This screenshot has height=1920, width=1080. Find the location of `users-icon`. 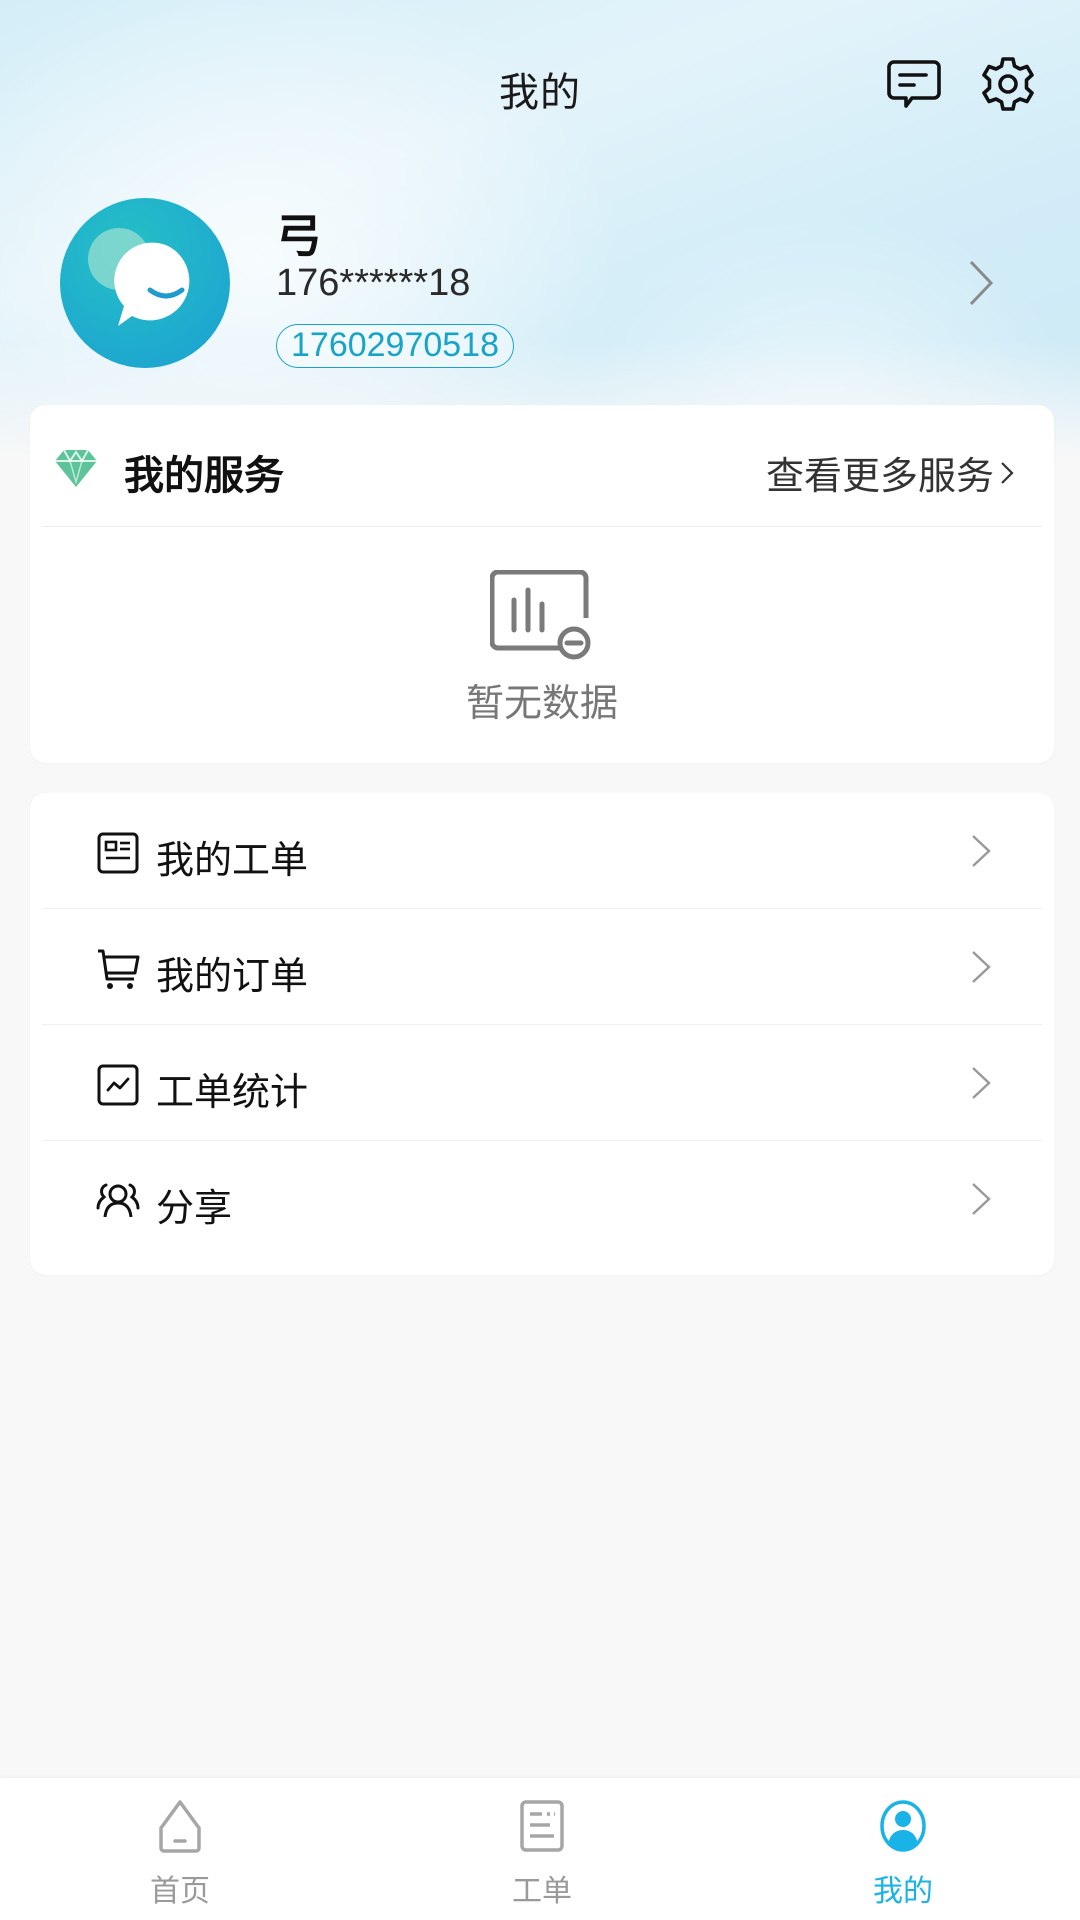

users-icon is located at coordinates (118, 1200).